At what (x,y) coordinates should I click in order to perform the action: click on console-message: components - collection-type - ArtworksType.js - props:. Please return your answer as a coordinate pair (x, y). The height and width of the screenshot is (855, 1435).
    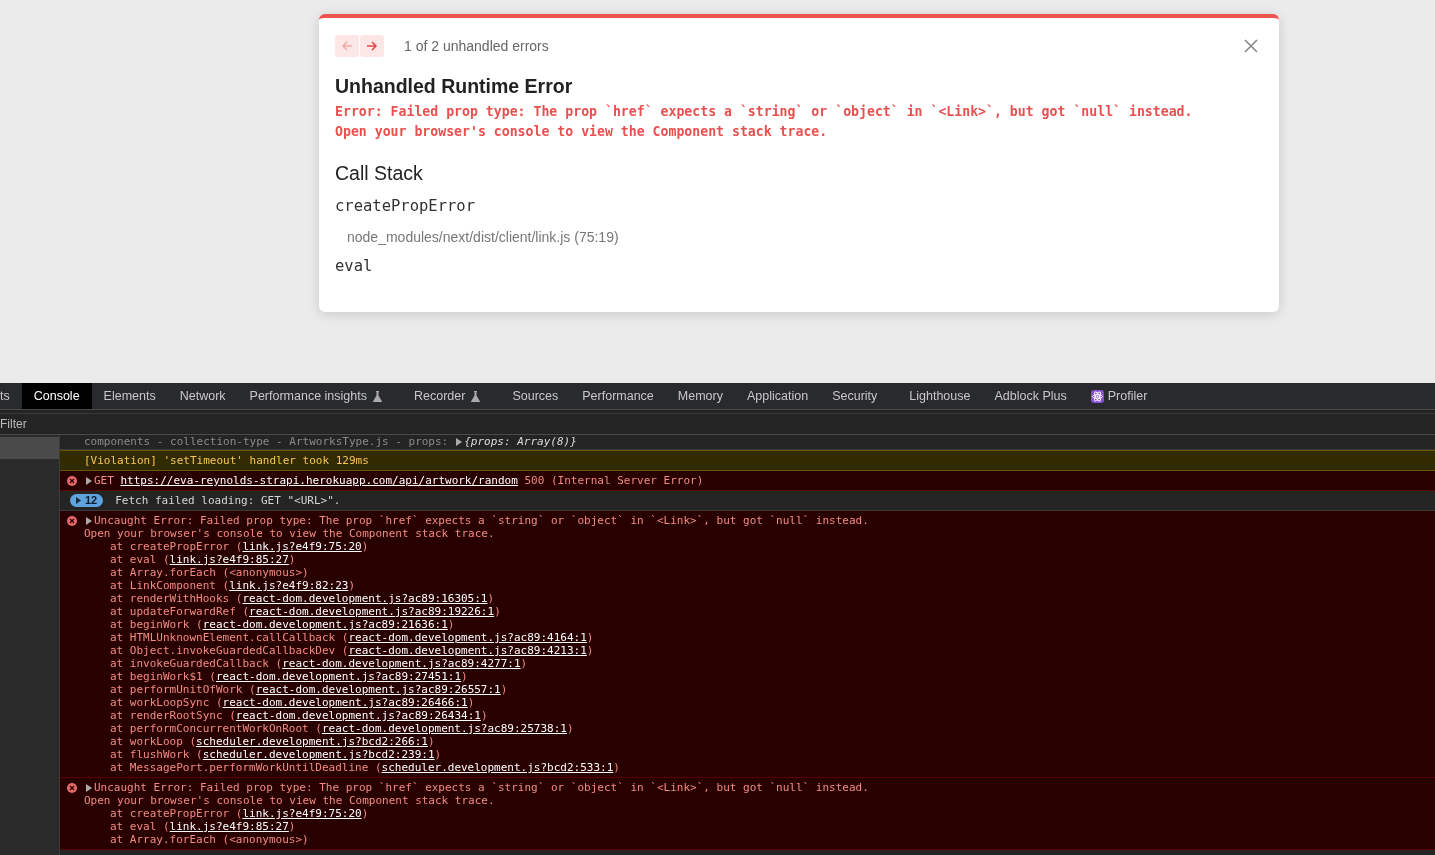
    Looking at the image, I should click on (266, 441).